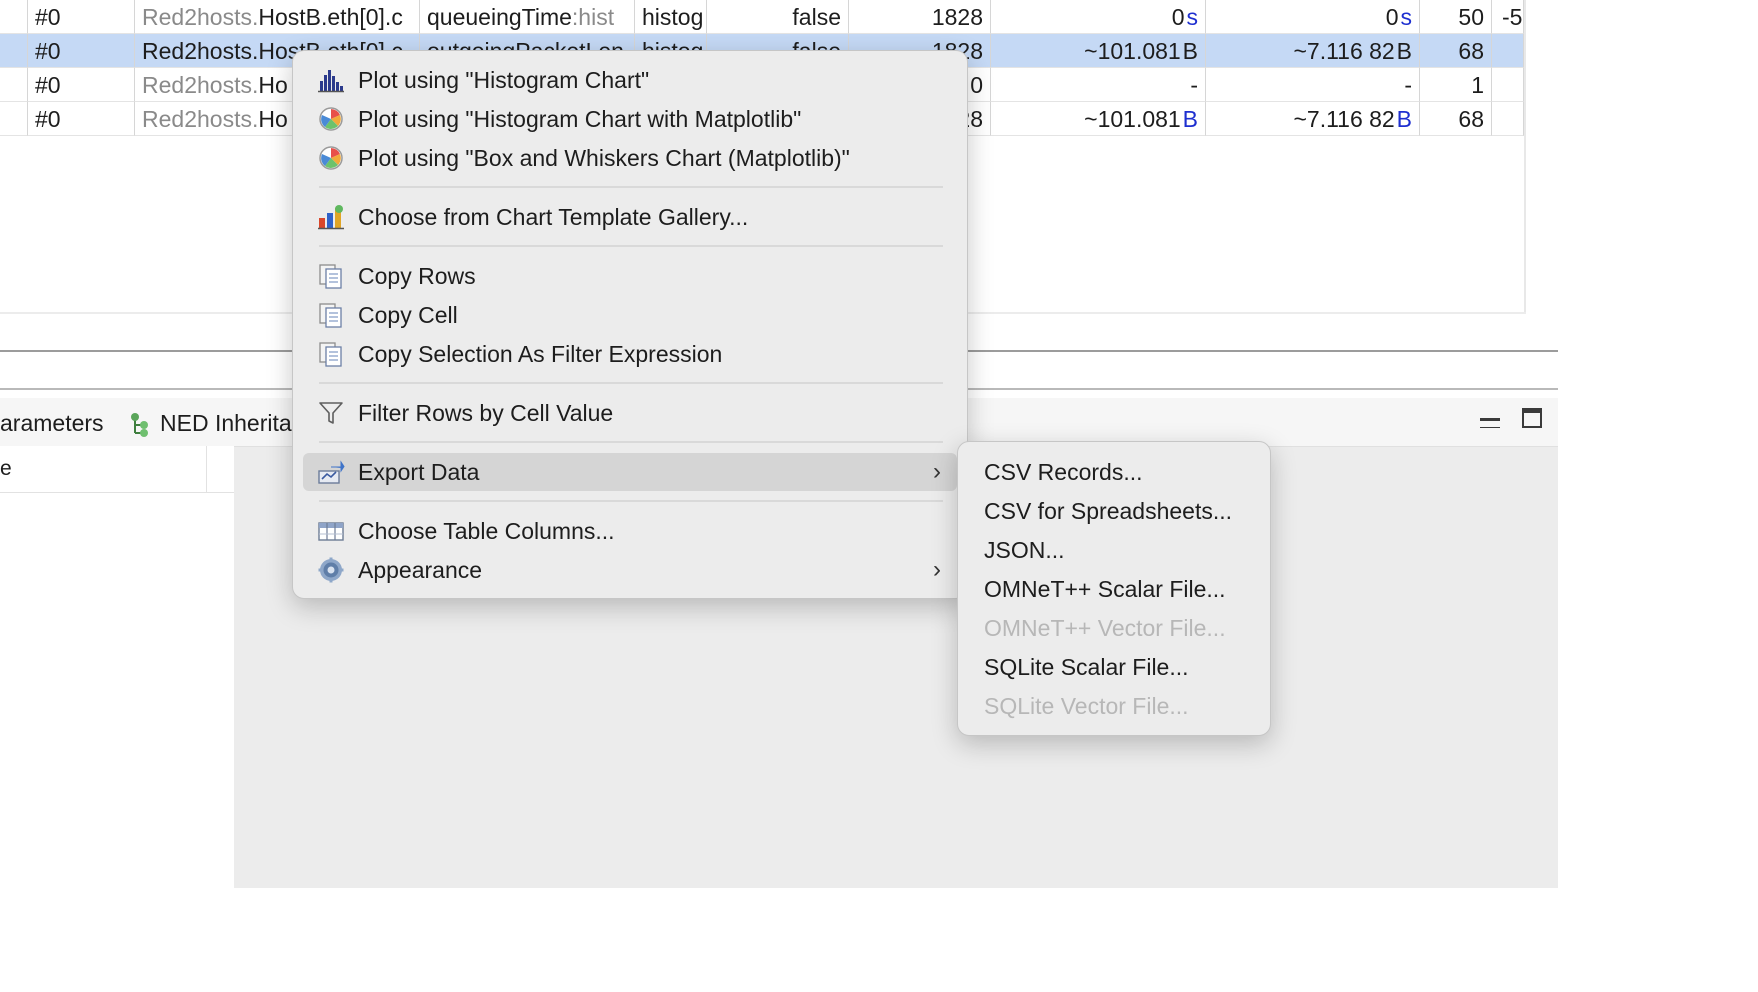 This screenshot has width=1758, height=992. Describe the element at coordinates (630, 276) in the screenshot. I see `menu-item-copy-rows: Copy Rows` at that location.